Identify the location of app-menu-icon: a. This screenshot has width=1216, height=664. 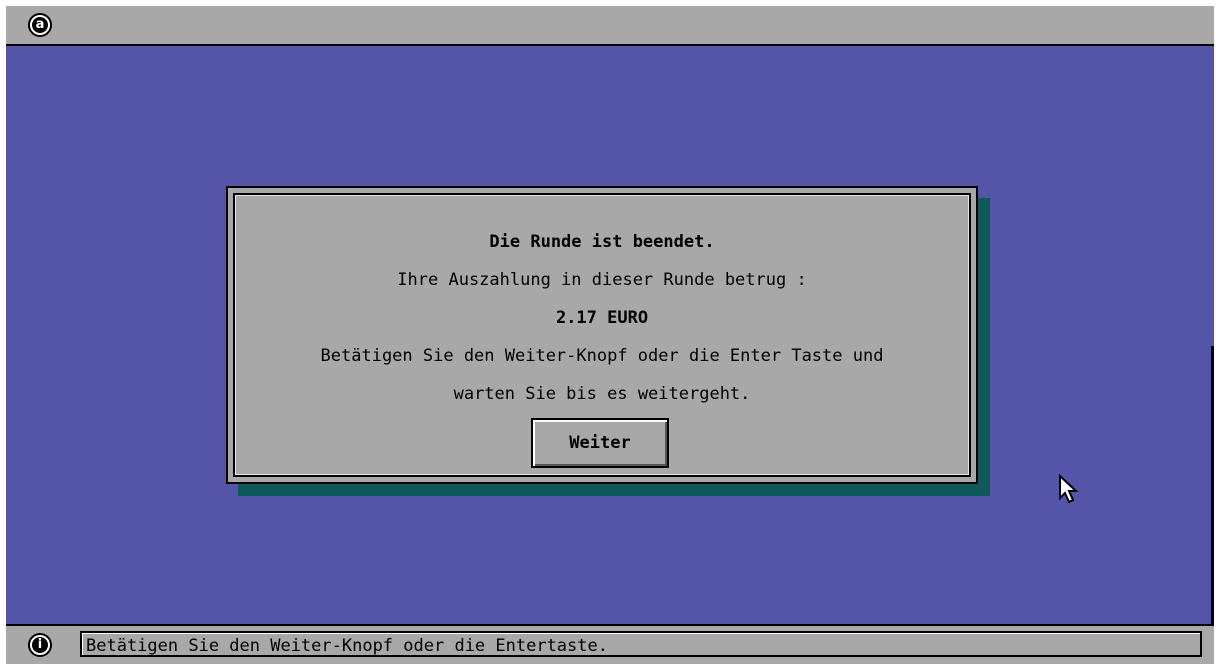
(40, 25).